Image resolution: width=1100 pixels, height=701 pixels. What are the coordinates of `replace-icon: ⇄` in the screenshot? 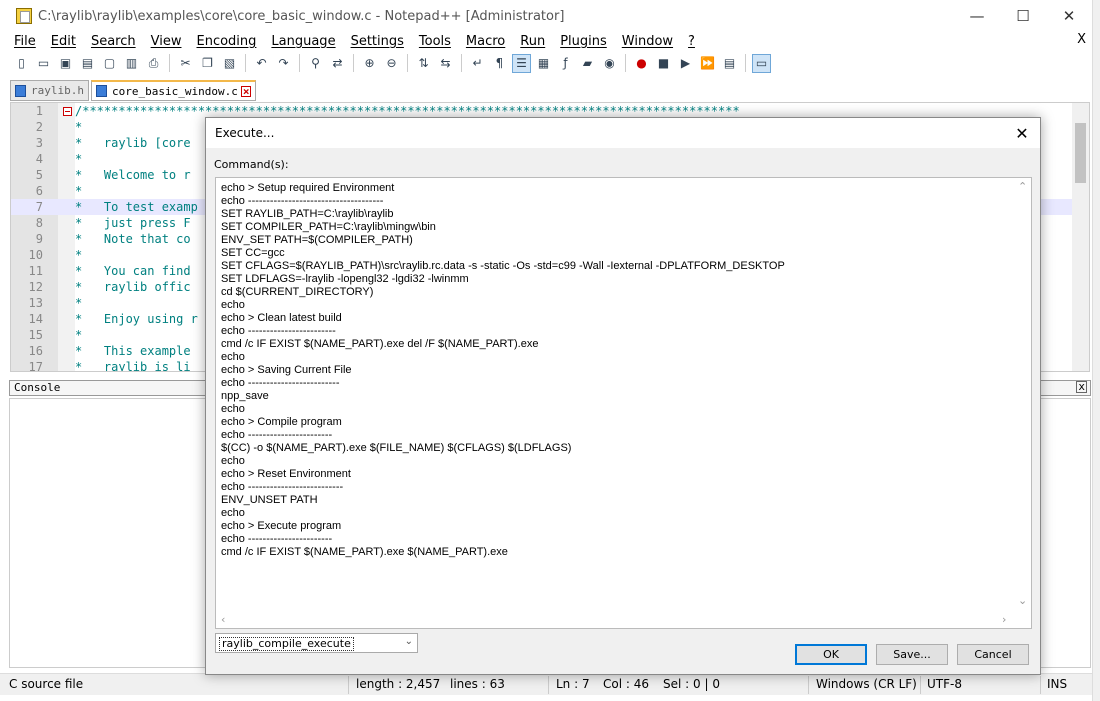 It's located at (337, 63).